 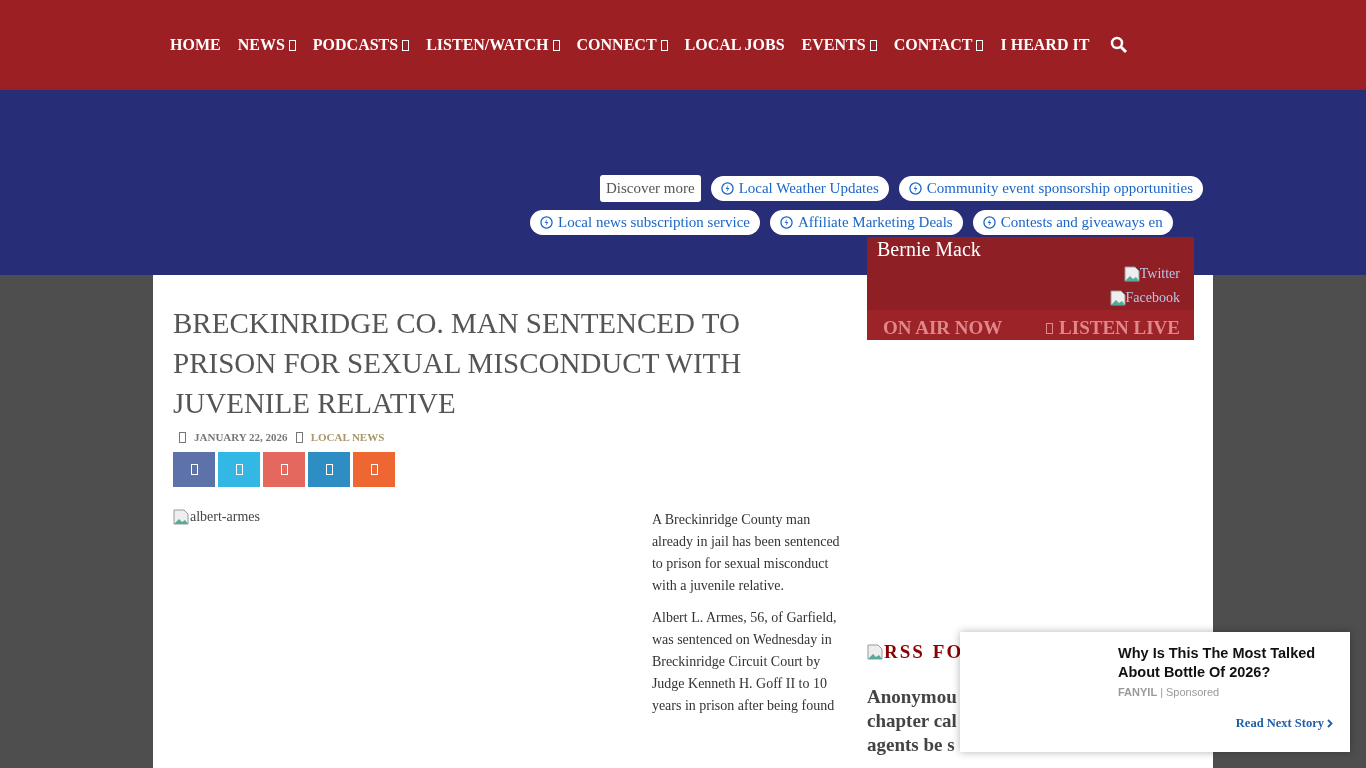 I want to click on read-next-link: Read Next Story, so click(x=1225, y=723).